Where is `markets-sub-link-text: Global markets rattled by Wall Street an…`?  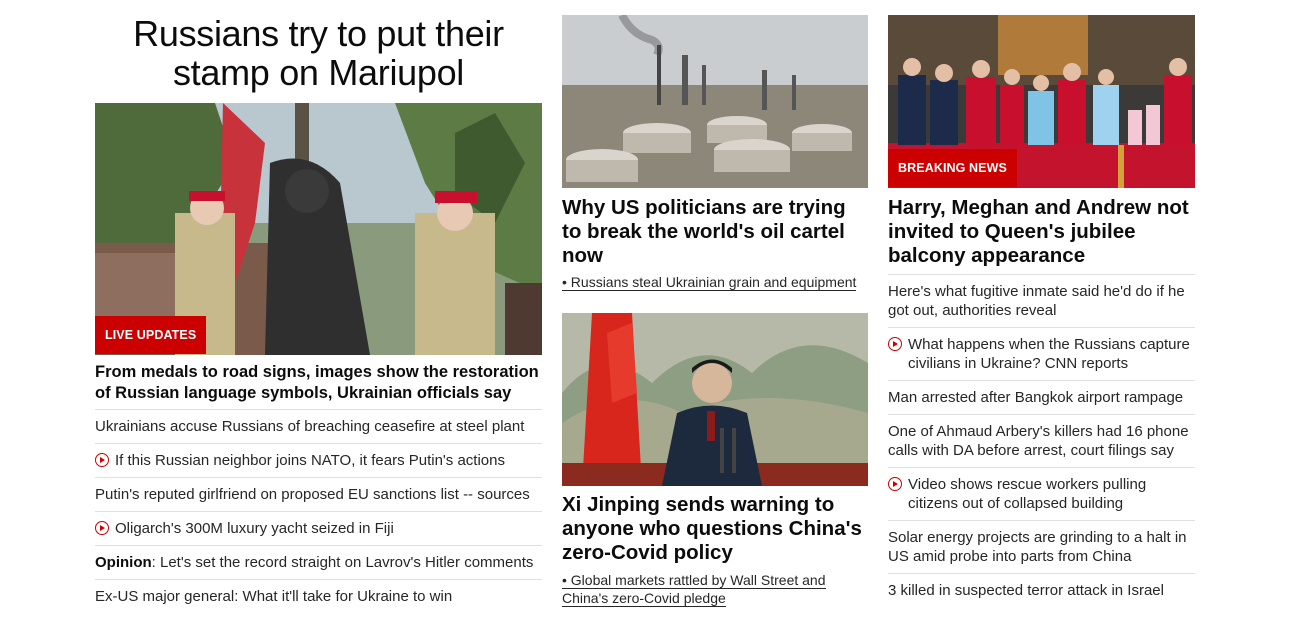
markets-sub-link-text: Global markets rattled by Wall Street an… is located at coordinates (694, 589).